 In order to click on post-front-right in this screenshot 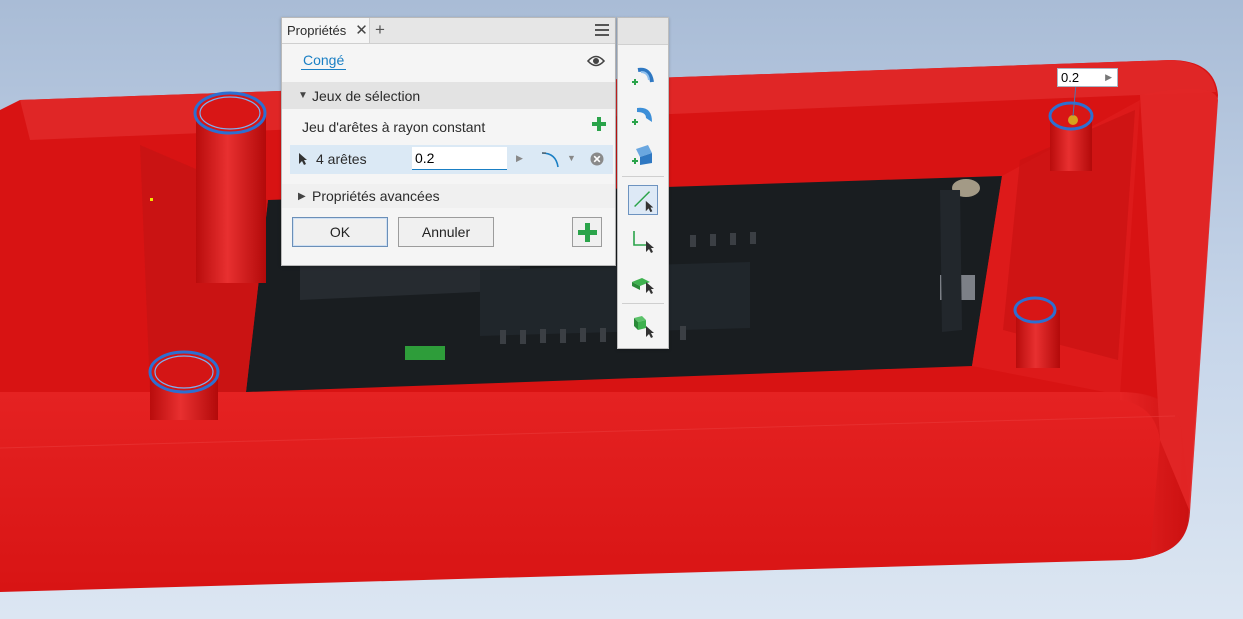, I will do `click(1036, 332)`.